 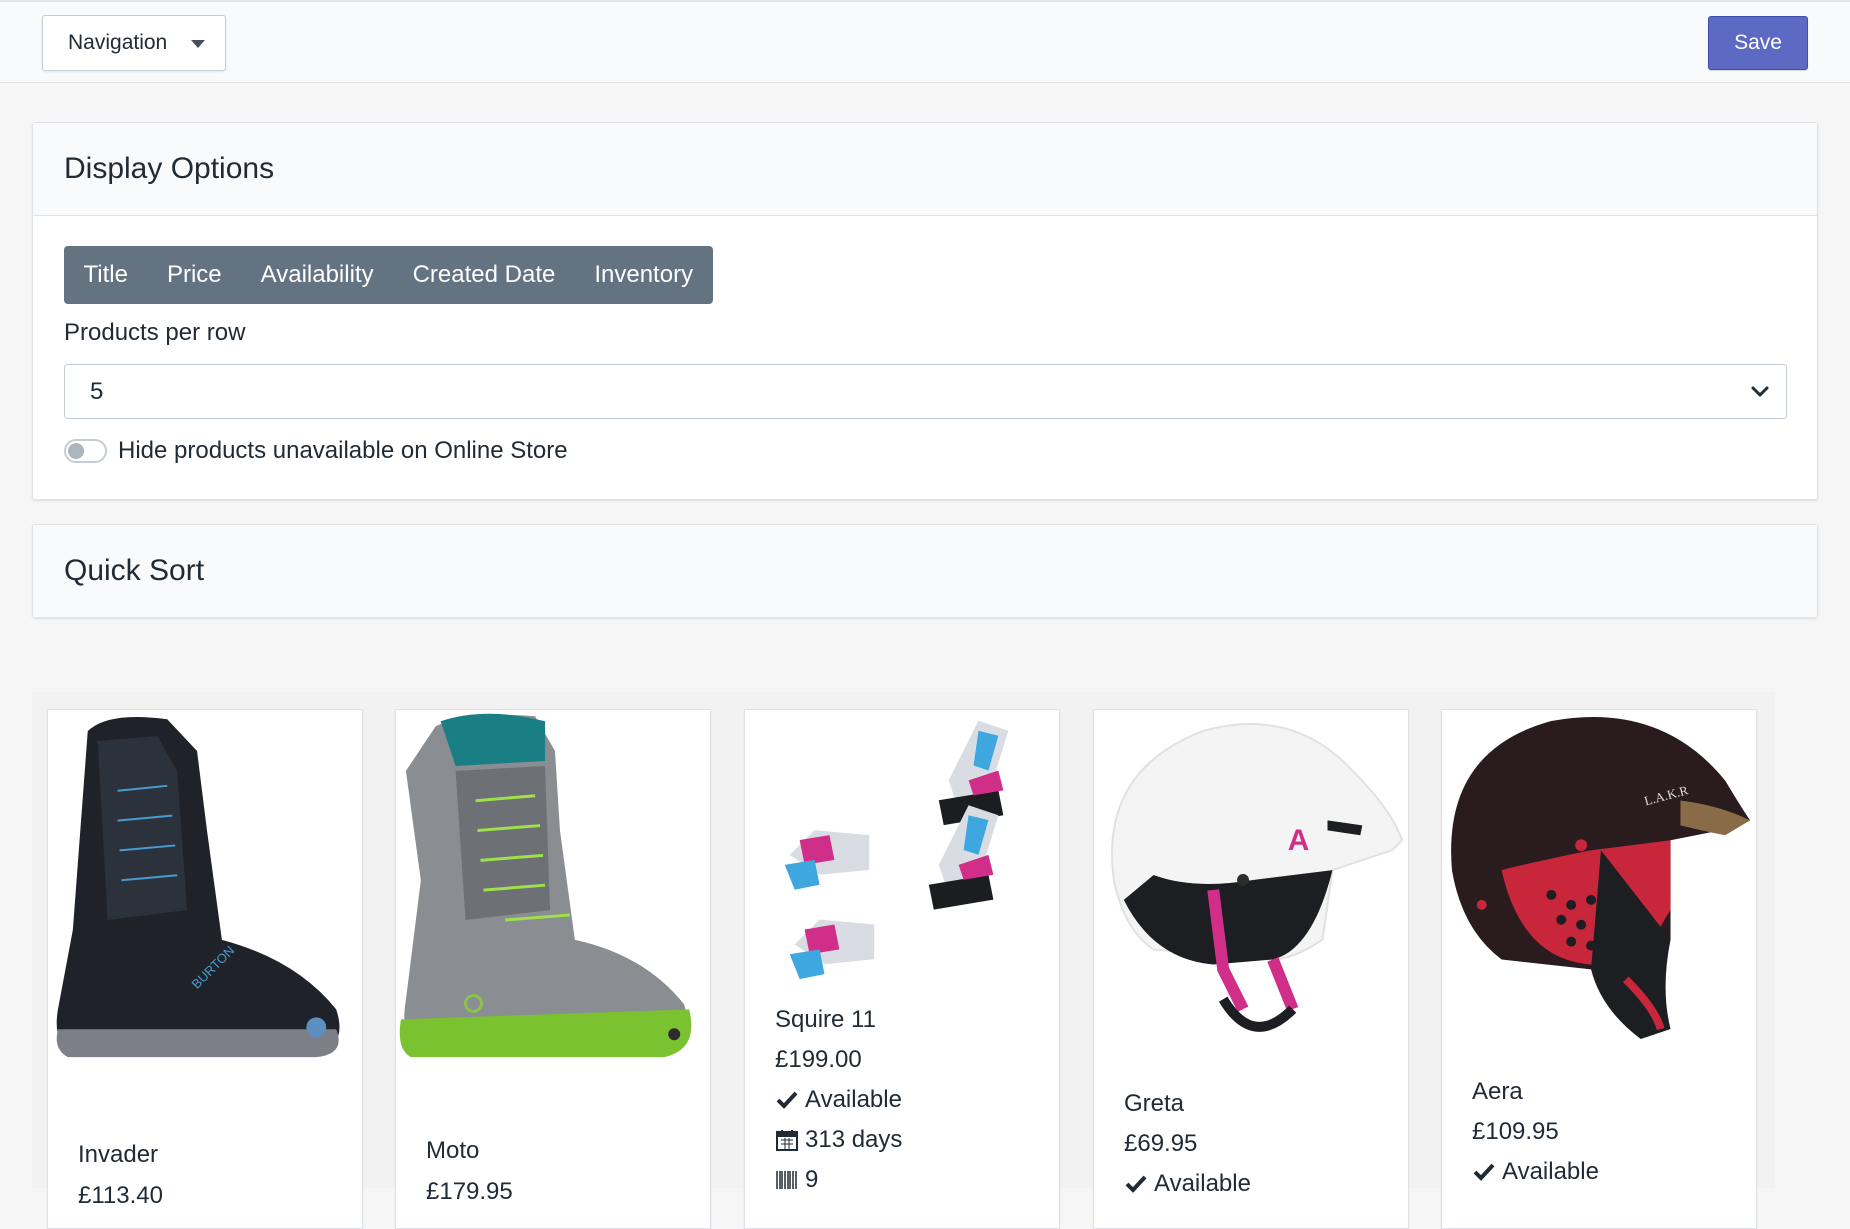 What do you see at coordinates (198, 44) in the screenshot?
I see `caret-down-icon` at bounding box center [198, 44].